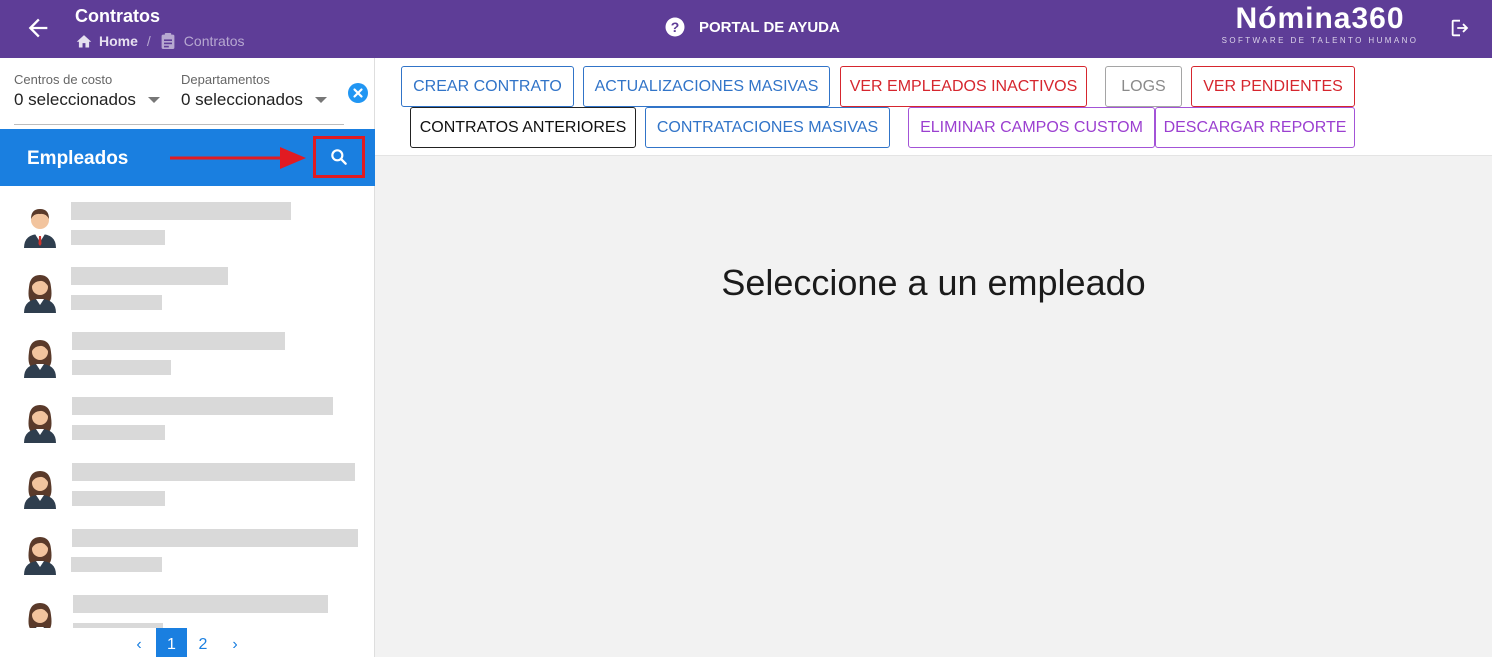 The image size is (1492, 657). I want to click on bulk-hiring-button: CONTRATACIONES MASIVAS, so click(767, 127).